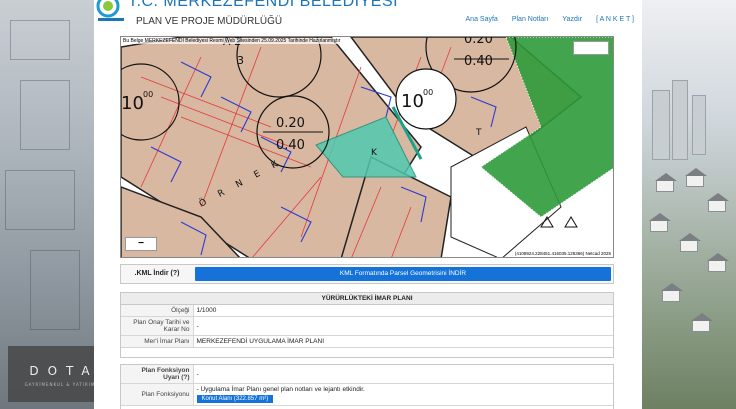 Image resolution: width=736 pixels, height=409 pixels. Describe the element at coordinates (148, 94) in the screenshot. I see `map-label-sup-1: 00` at that location.